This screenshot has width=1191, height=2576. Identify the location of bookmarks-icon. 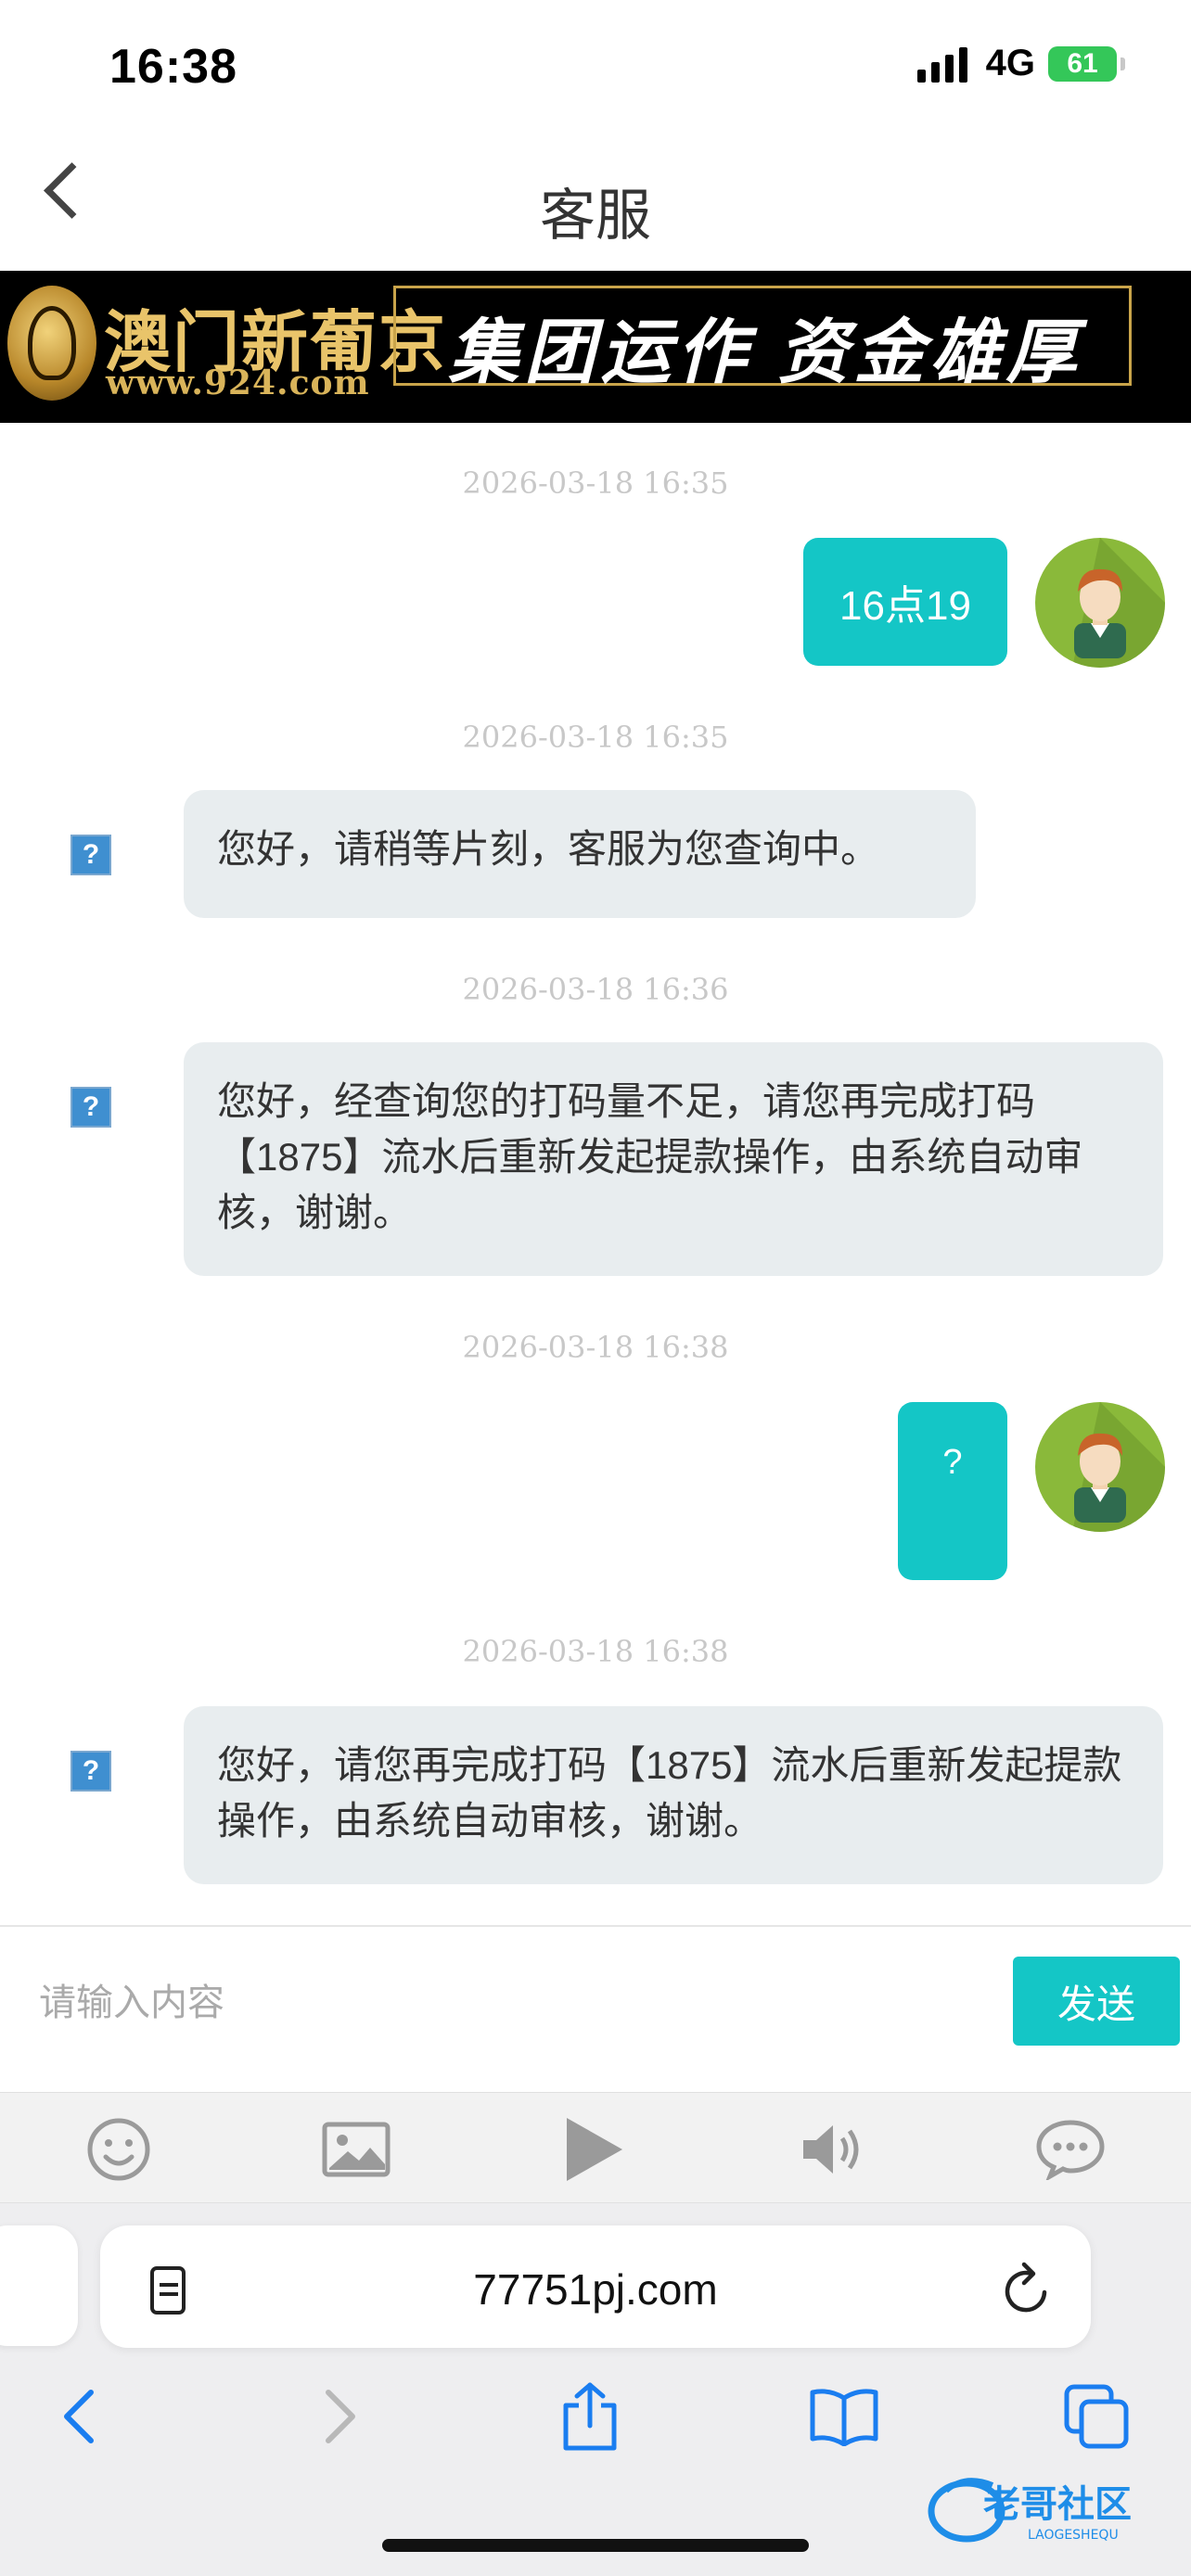
(844, 2417).